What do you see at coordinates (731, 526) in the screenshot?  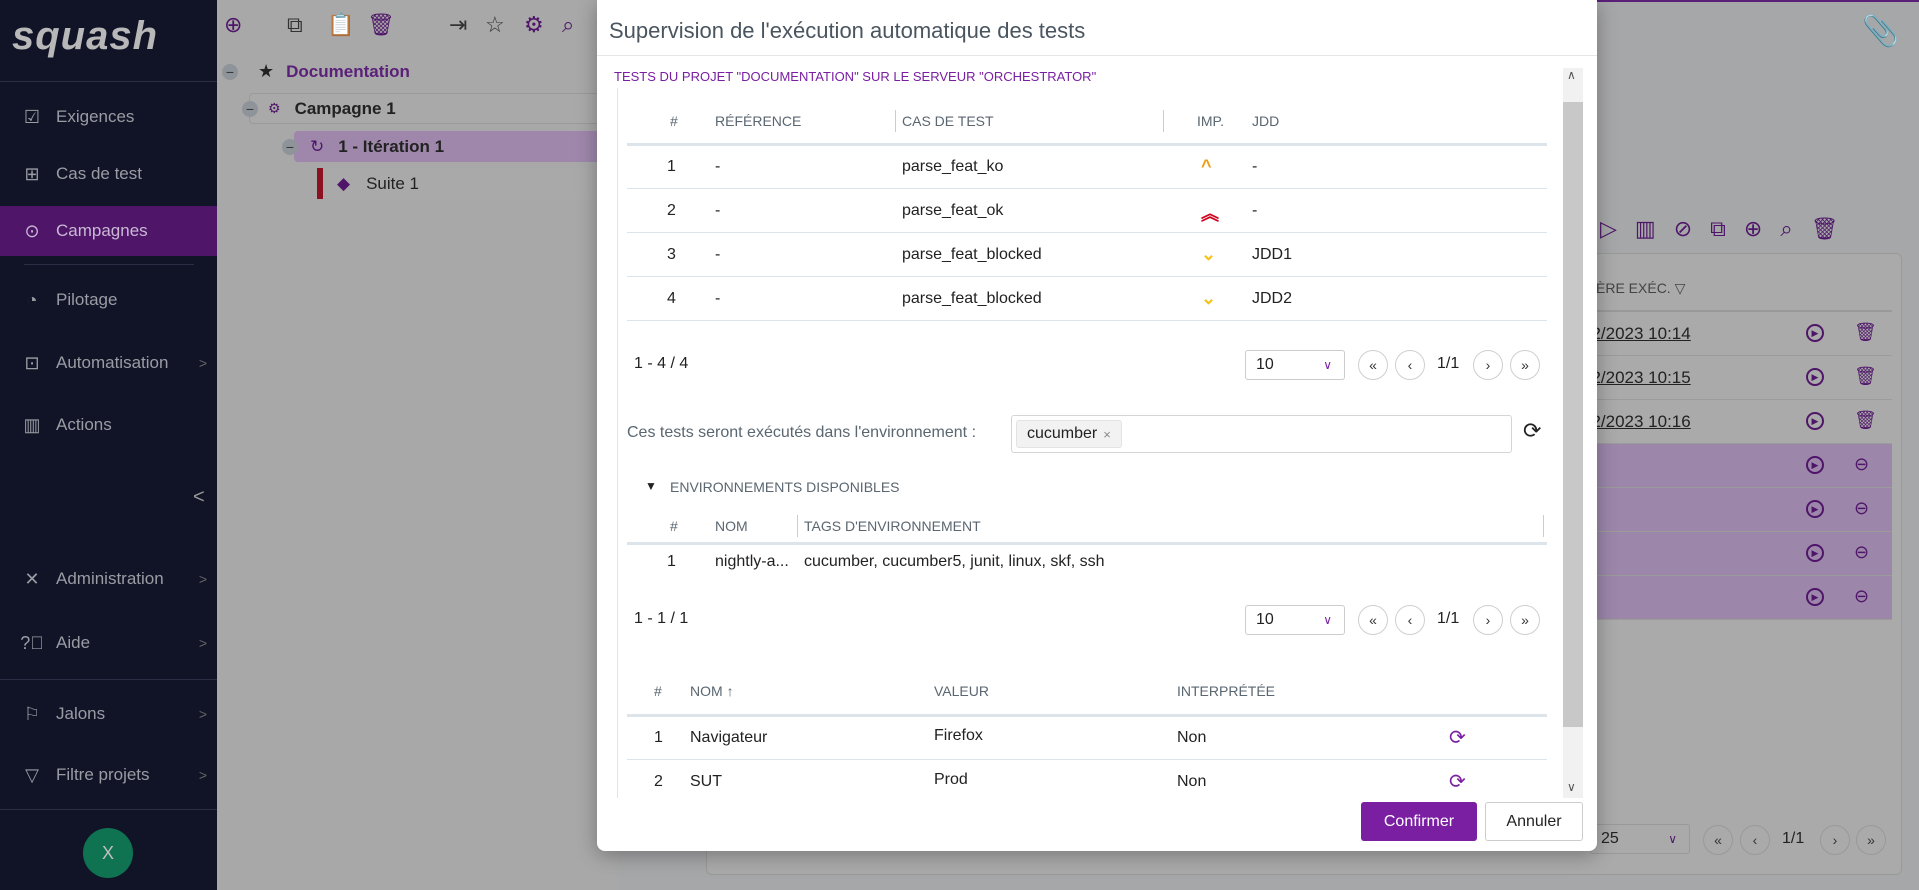 I see `column-header-name: NOM` at bounding box center [731, 526].